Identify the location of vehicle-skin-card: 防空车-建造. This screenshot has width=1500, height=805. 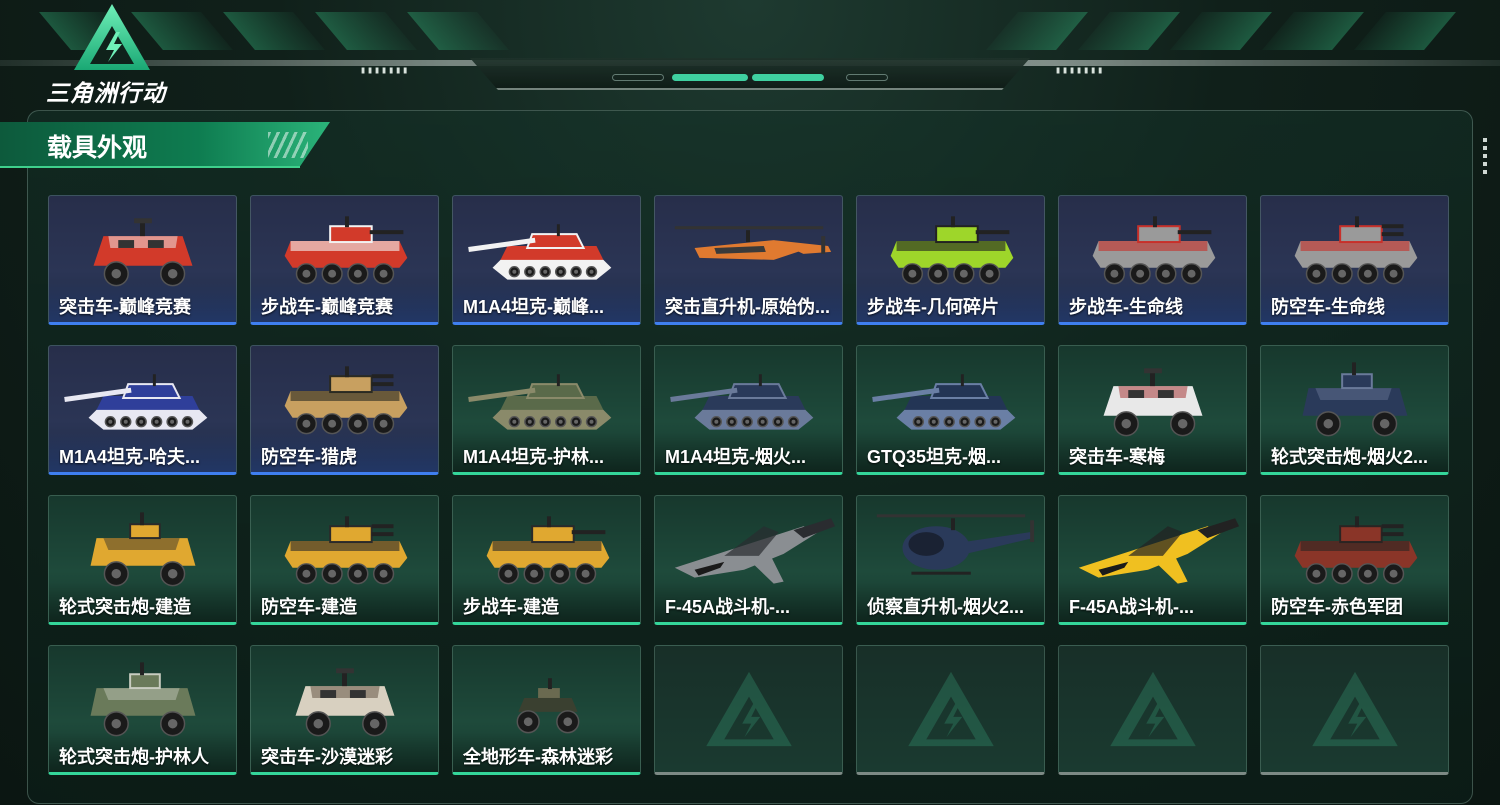
(344, 560).